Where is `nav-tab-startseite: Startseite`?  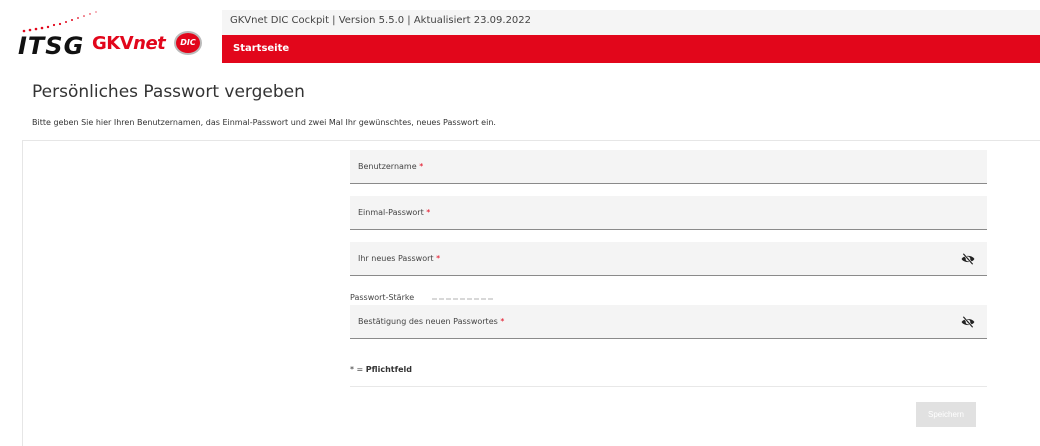 nav-tab-startseite: Startseite is located at coordinates (261, 48).